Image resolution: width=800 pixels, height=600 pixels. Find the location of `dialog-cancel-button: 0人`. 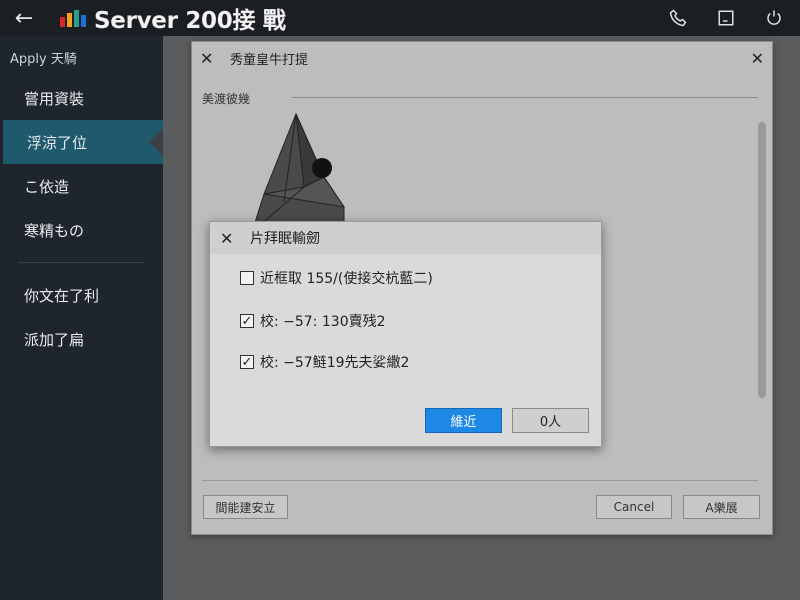

dialog-cancel-button: 0人 is located at coordinates (550, 420).